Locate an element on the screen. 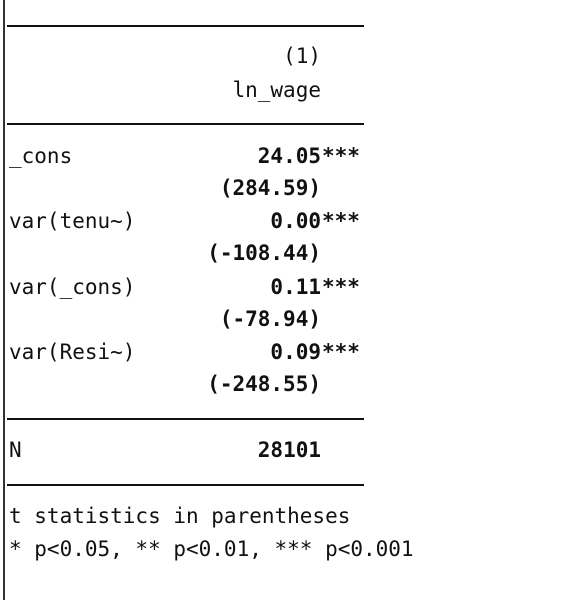 Image resolution: width=564 pixels, height=600 pixels. row-coef: 0.09 is located at coordinates (295, 352).